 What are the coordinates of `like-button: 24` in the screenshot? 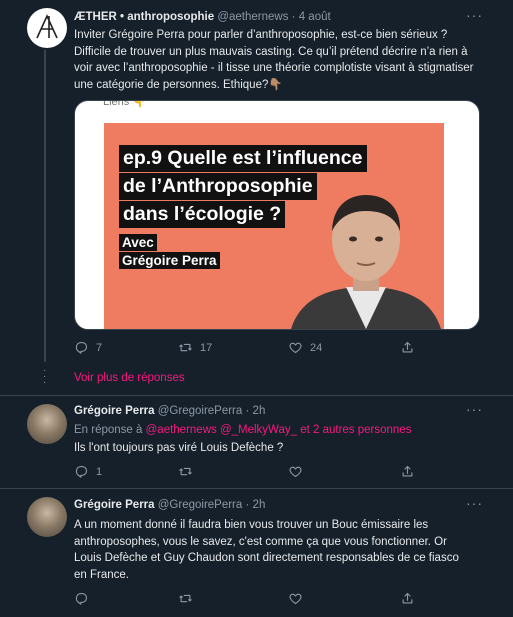 It's located at (305, 347).